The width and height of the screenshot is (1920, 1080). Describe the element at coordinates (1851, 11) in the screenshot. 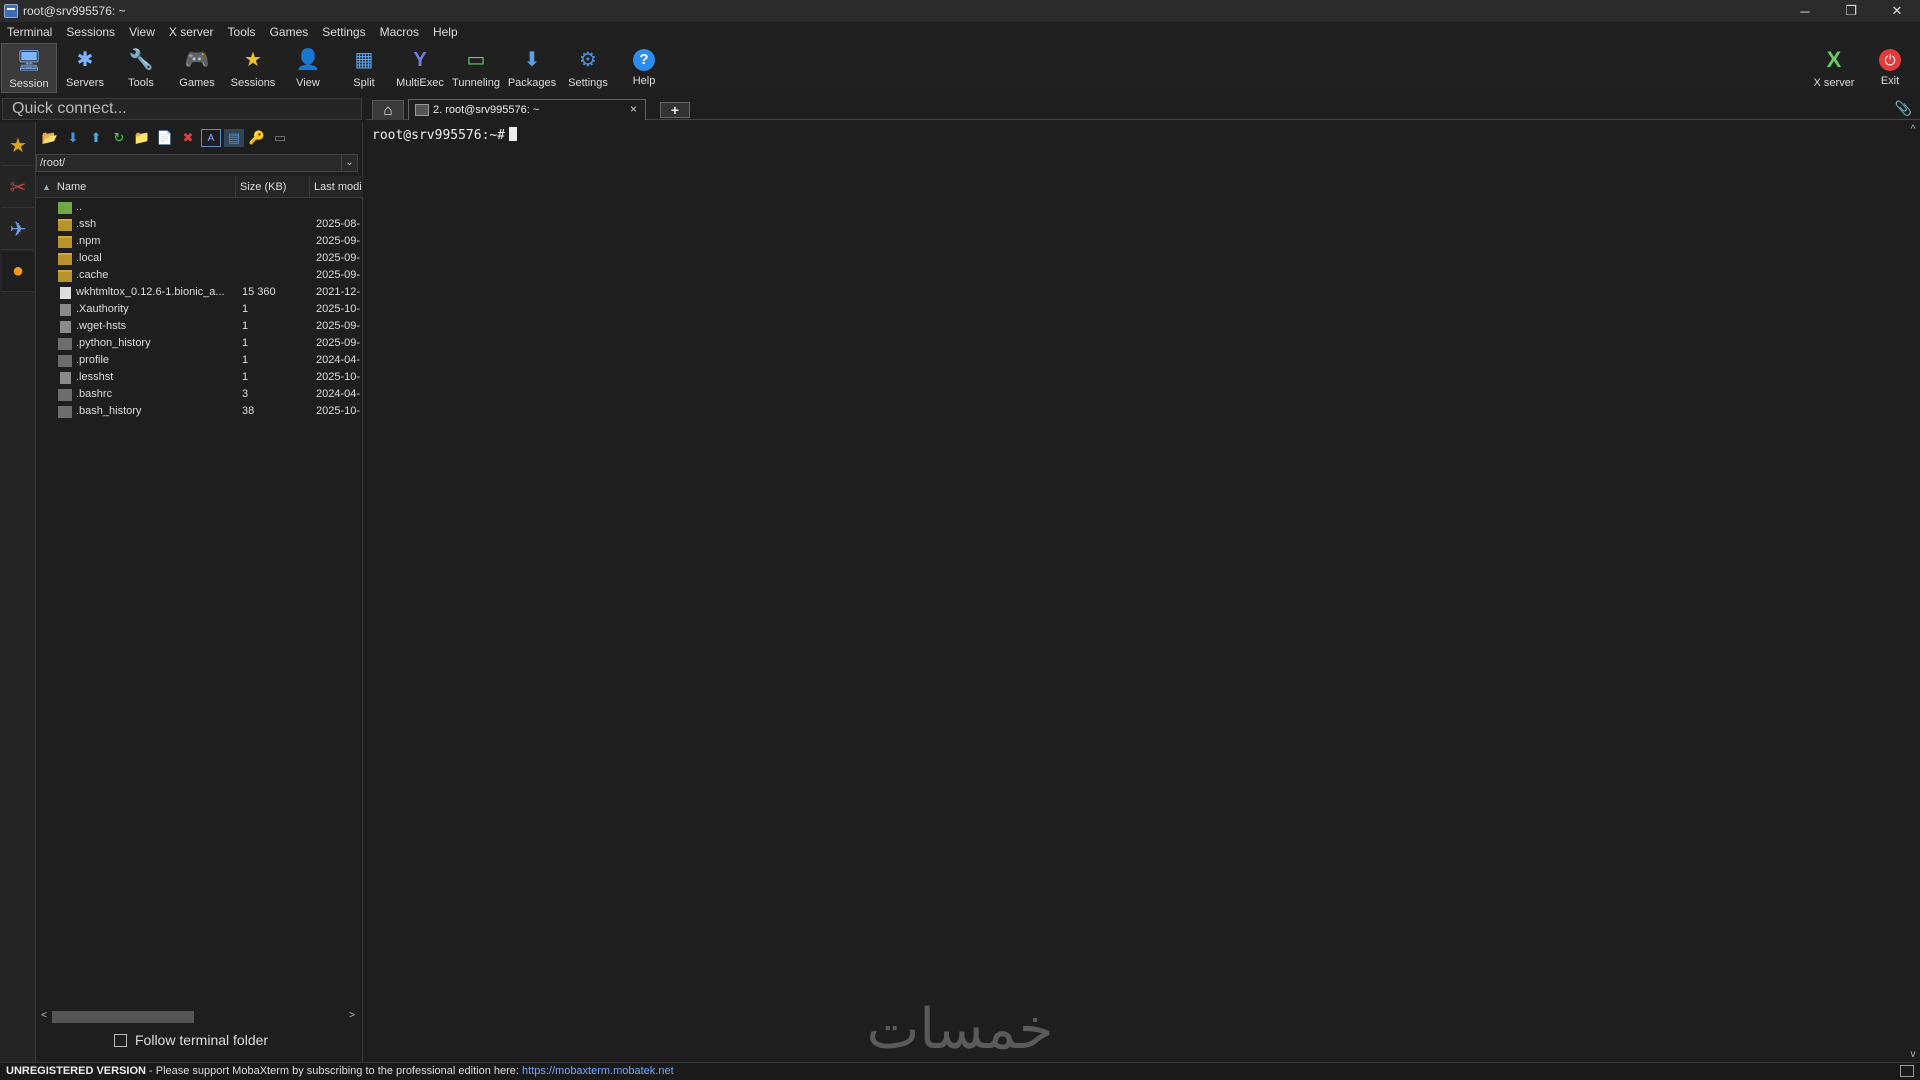

I see `restore-button: ❐` at that location.